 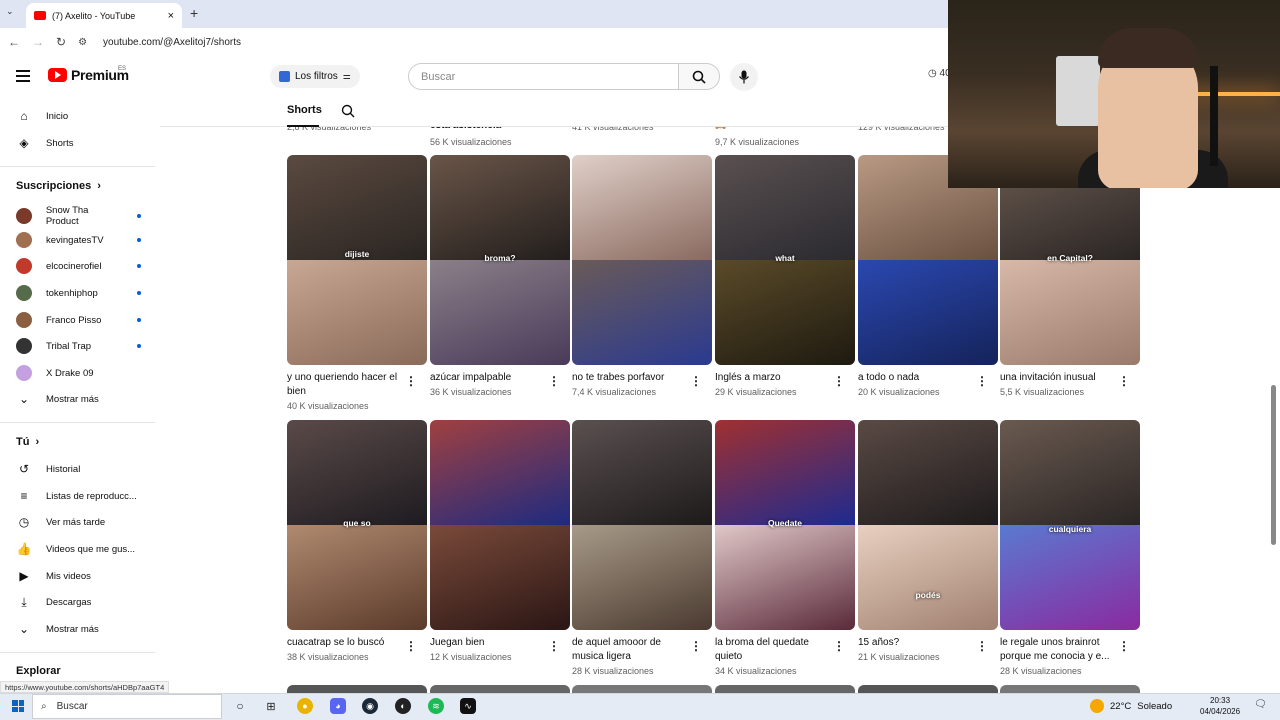 What do you see at coordinates (82, 42) in the screenshot?
I see `site-info-icon: ⚙` at bounding box center [82, 42].